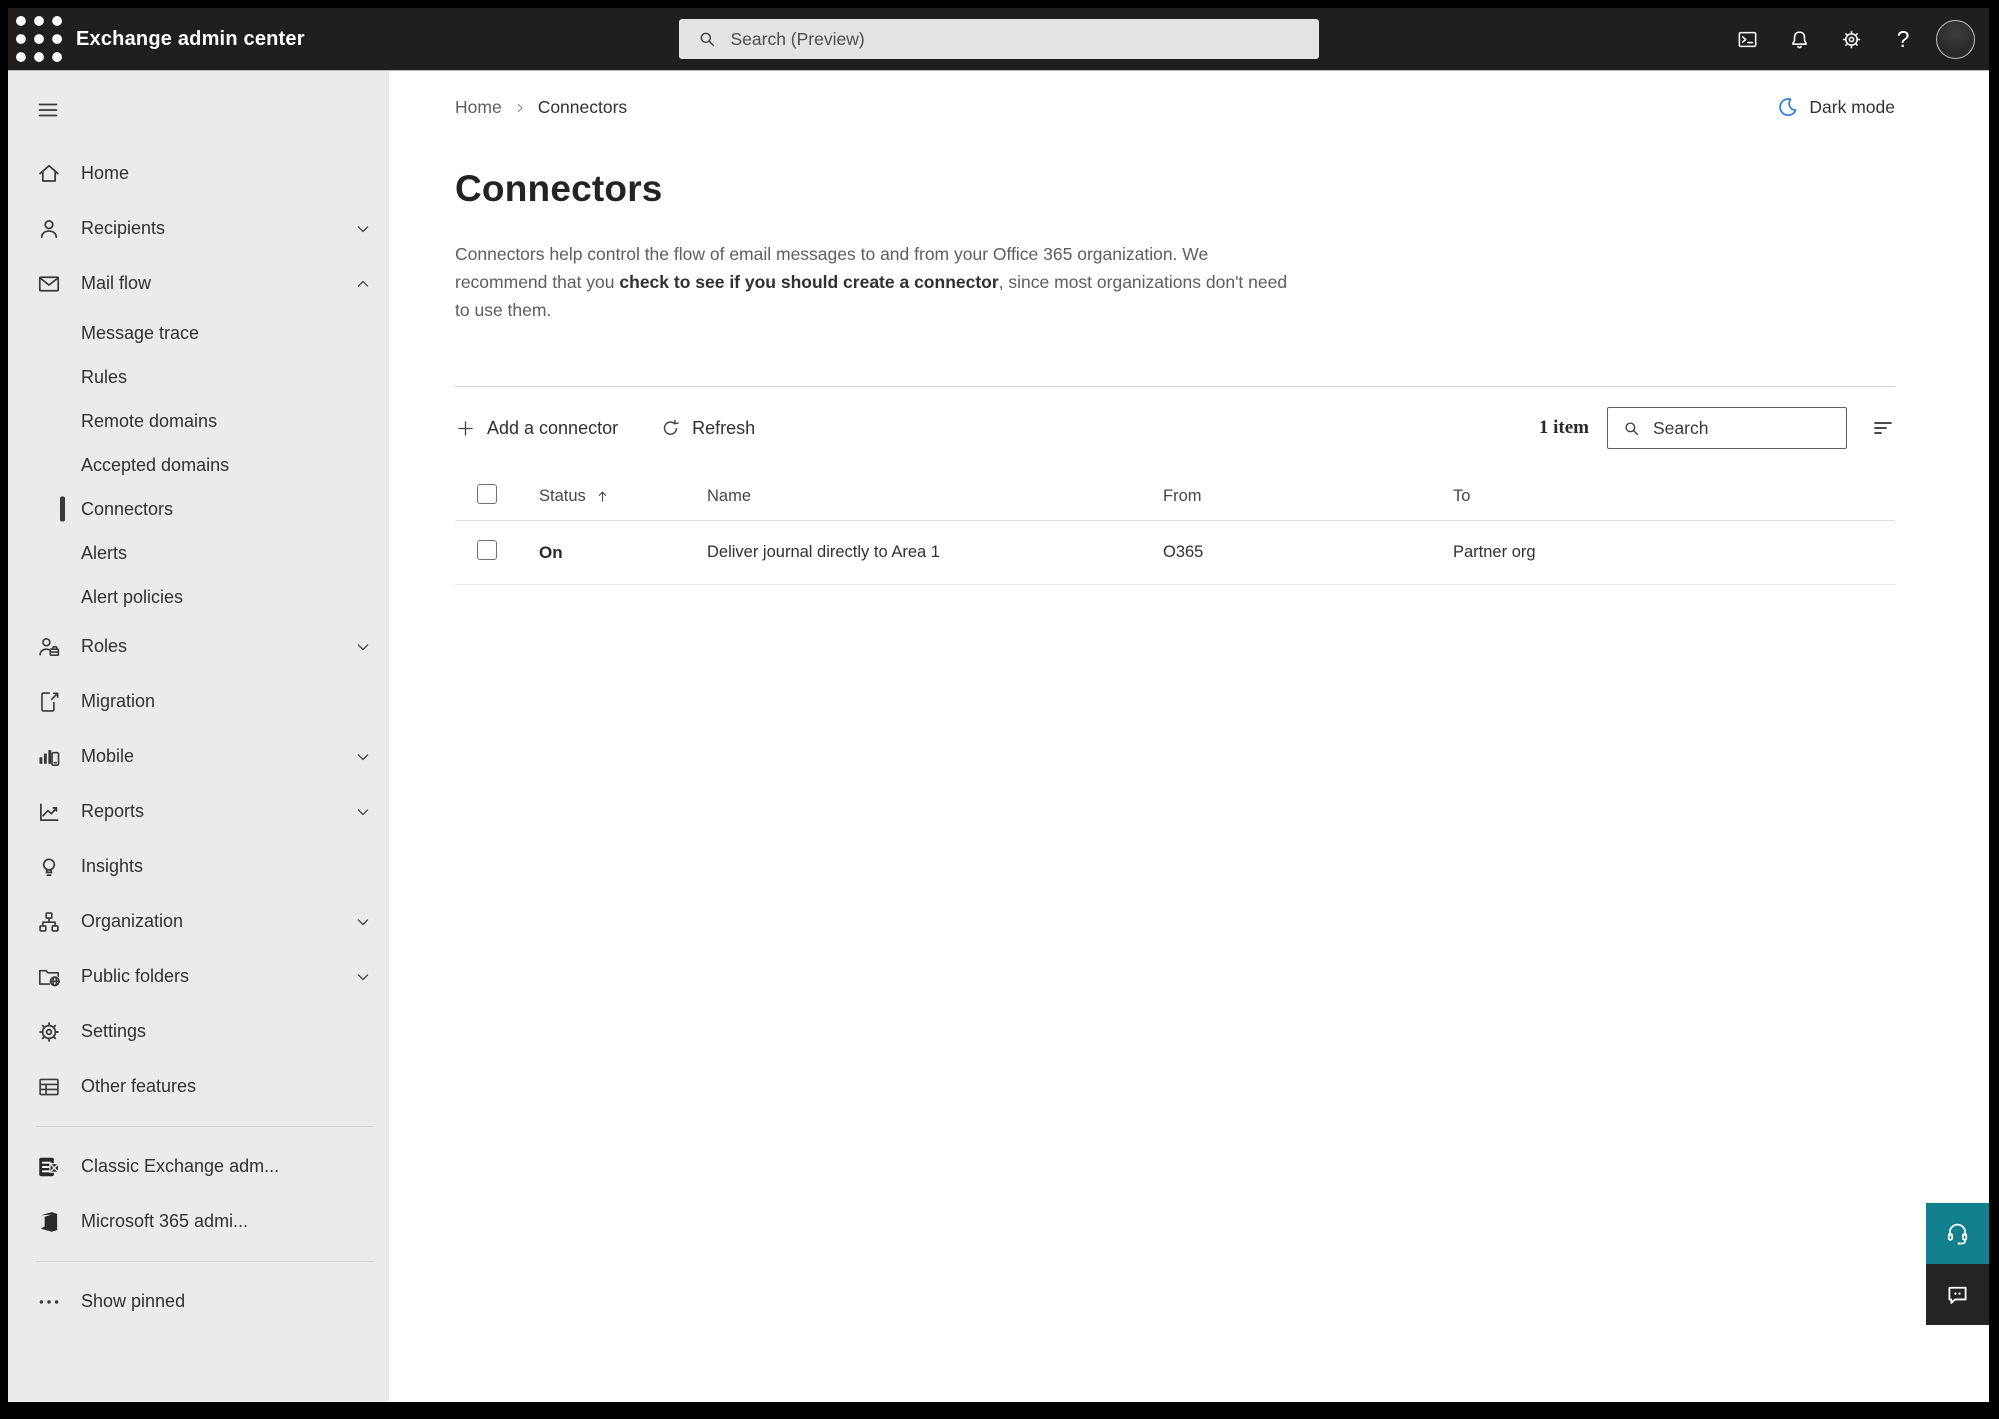 Image resolution: width=1999 pixels, height=1419 pixels. What do you see at coordinates (113, 811) in the screenshot?
I see `sidebar-item-label: Reports` at bounding box center [113, 811].